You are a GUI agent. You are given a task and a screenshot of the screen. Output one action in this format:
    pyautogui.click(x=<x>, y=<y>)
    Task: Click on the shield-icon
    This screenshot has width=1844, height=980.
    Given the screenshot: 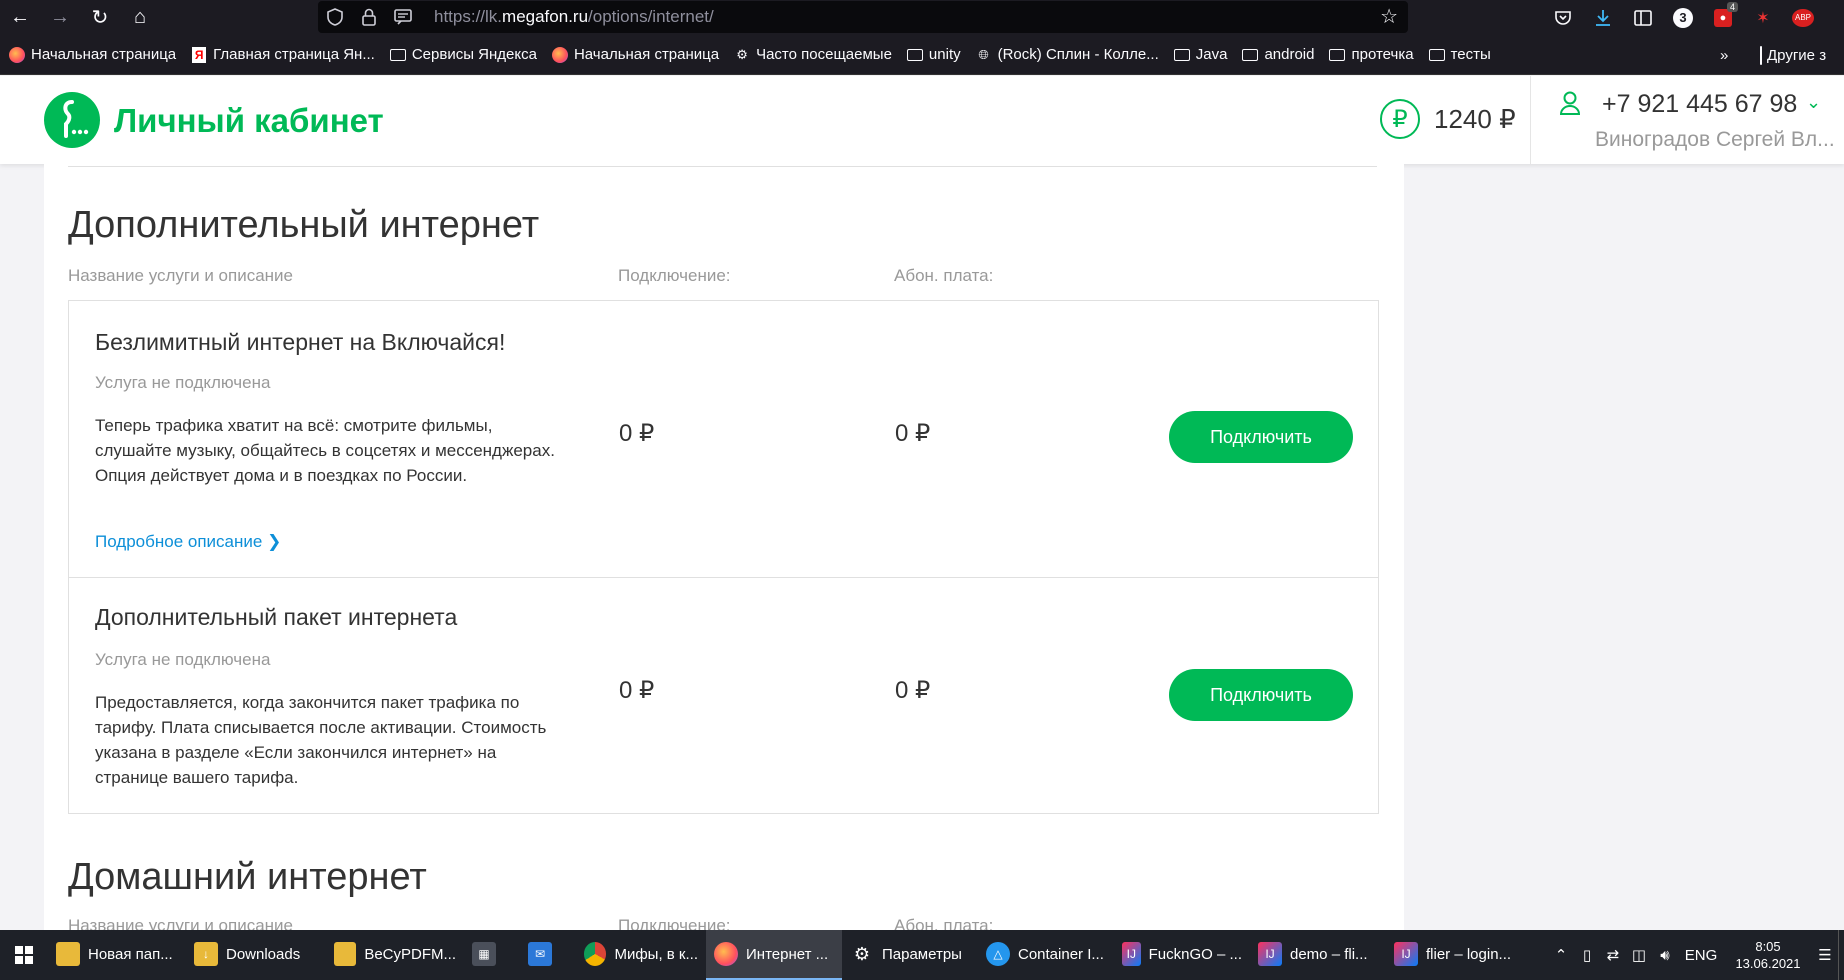 What is the action you would take?
    pyautogui.click(x=335, y=17)
    